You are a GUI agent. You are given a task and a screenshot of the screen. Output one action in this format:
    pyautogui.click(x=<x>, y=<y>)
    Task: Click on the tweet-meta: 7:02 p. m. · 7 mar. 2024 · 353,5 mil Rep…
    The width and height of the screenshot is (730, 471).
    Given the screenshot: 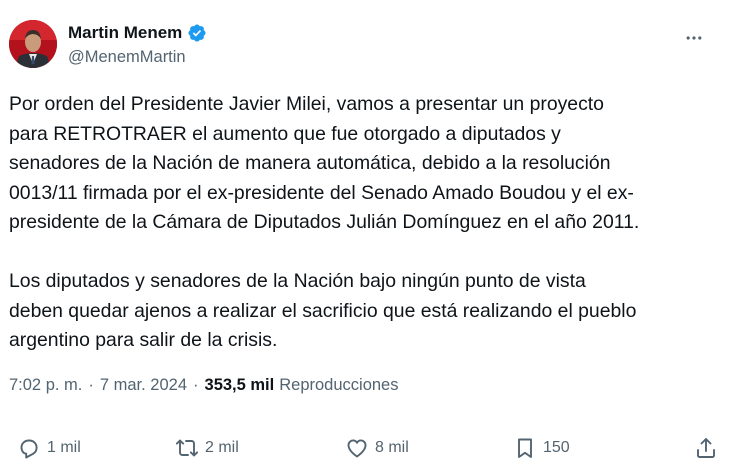 What is the action you would take?
    pyautogui.click(x=203, y=385)
    